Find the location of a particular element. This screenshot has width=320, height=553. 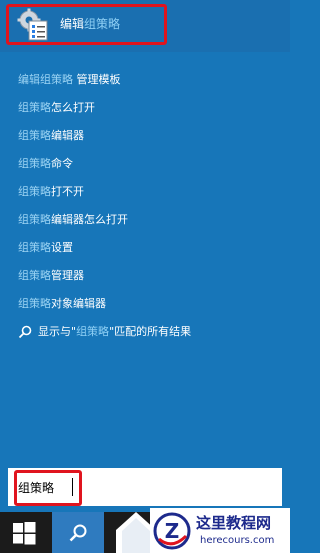

highlight-box-top is located at coordinates (86, 24).